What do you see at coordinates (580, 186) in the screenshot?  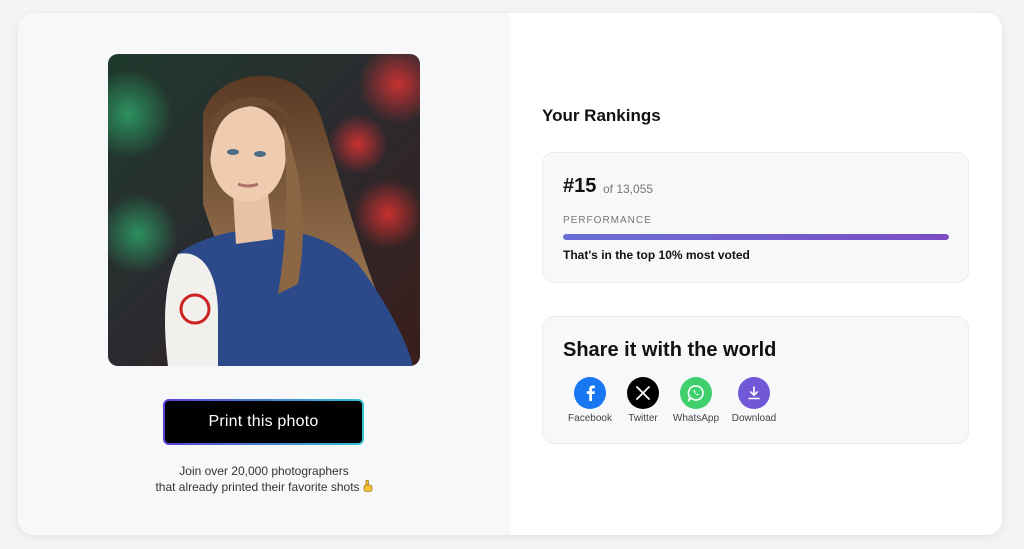 I see `rank-number: #15` at bounding box center [580, 186].